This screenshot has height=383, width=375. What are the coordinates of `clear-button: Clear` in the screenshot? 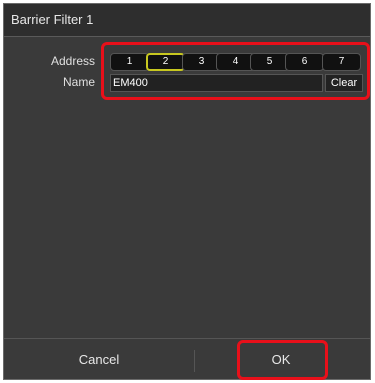 It's located at (344, 83).